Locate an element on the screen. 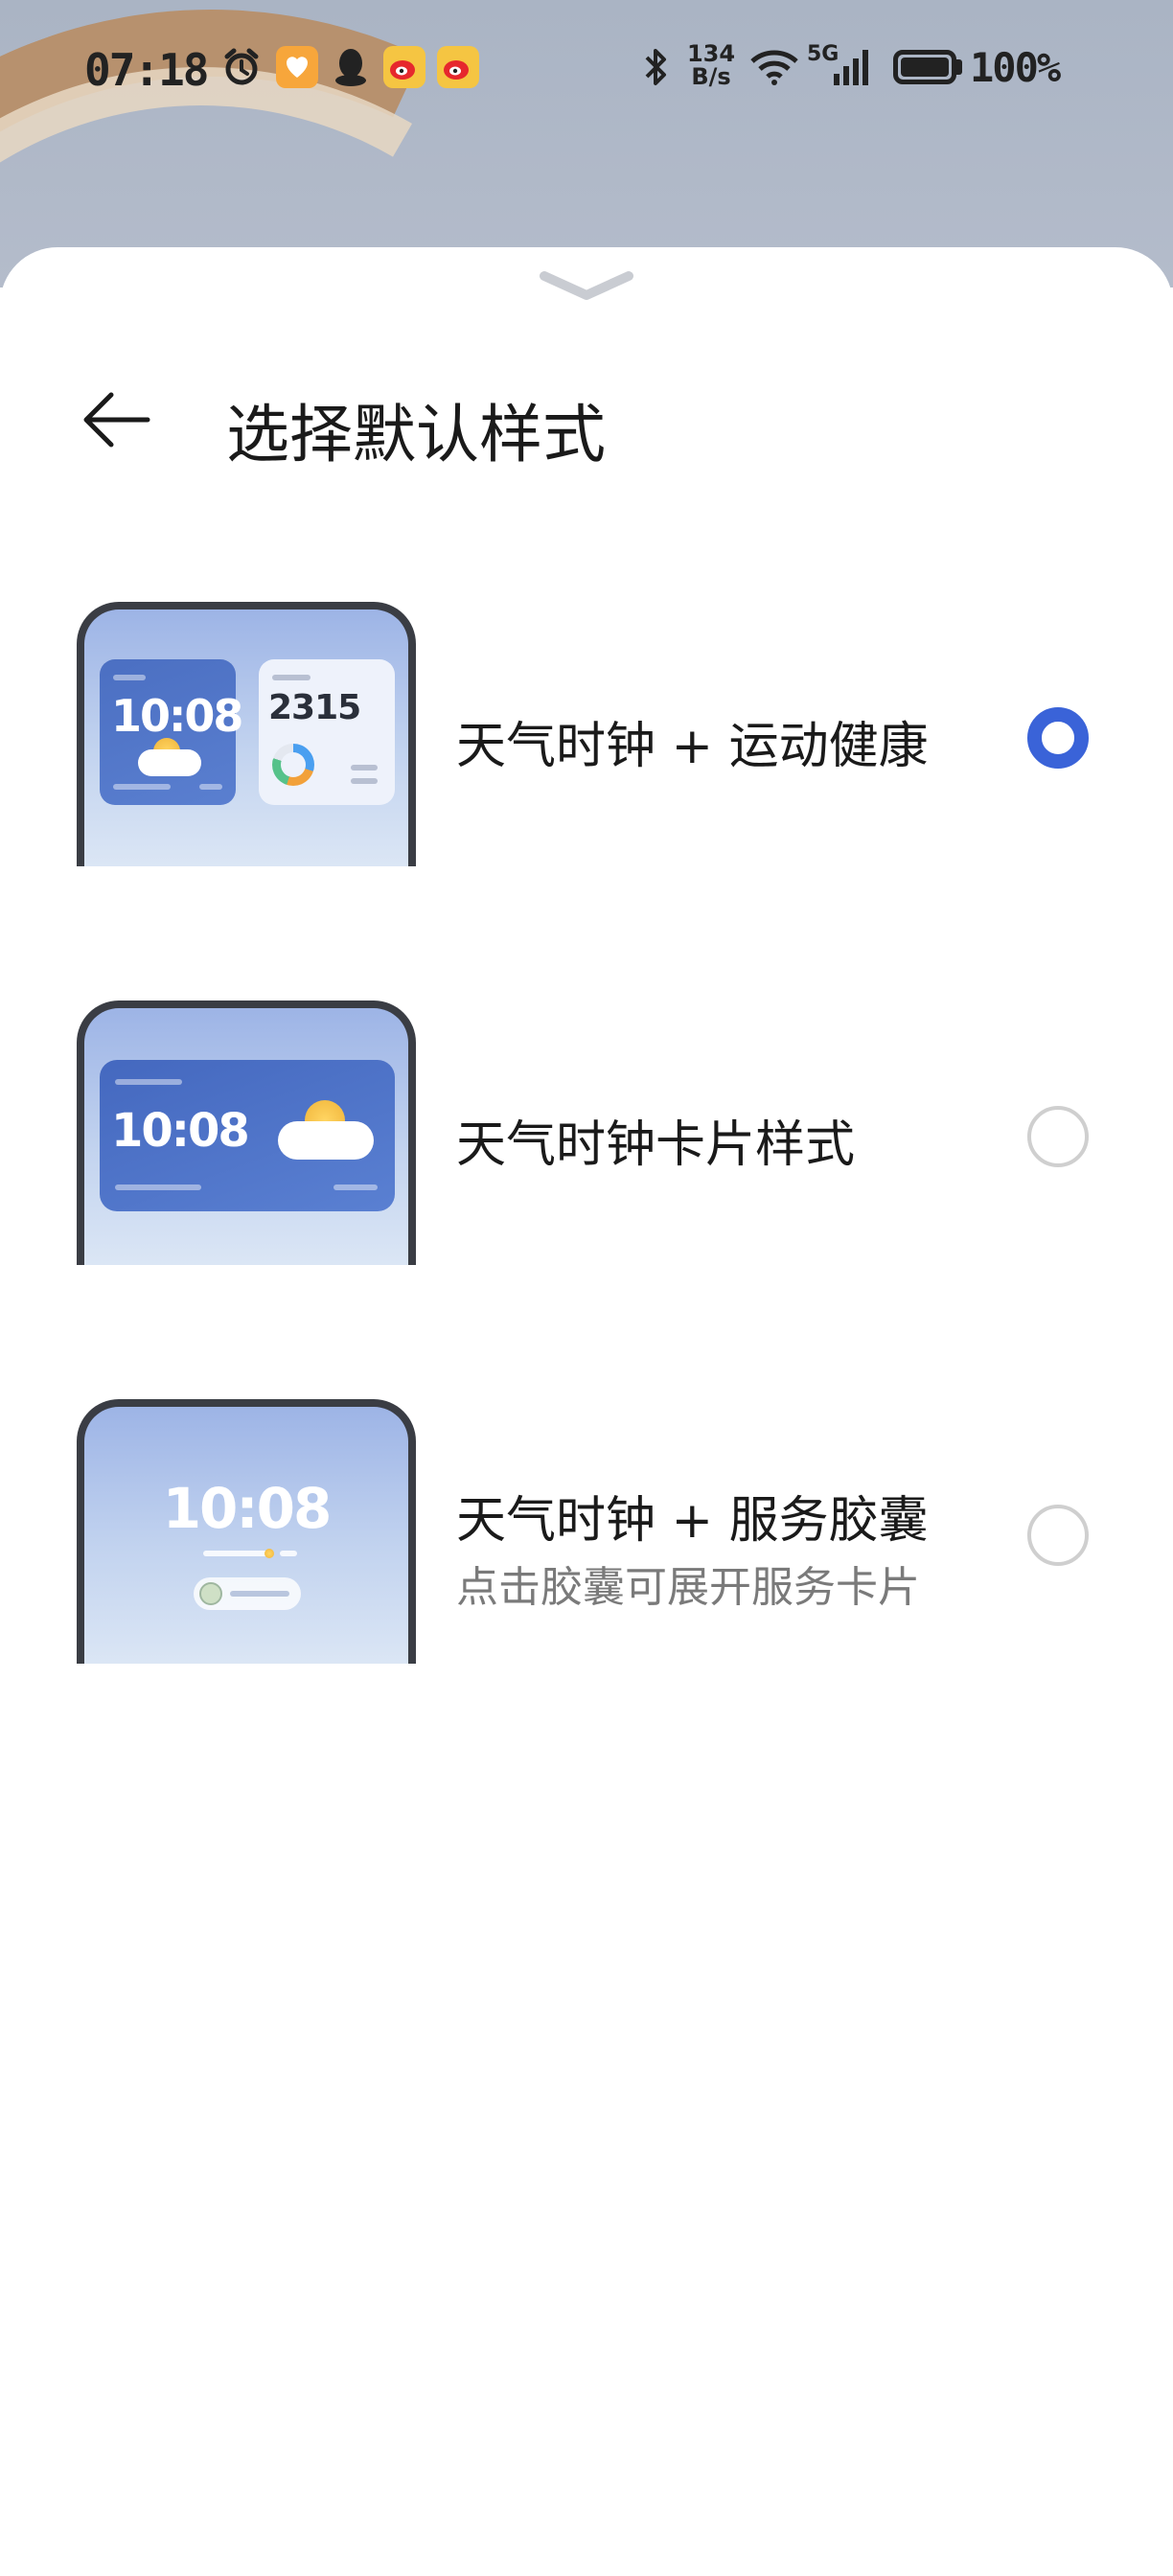  bluetooth-icon is located at coordinates (655, 67).